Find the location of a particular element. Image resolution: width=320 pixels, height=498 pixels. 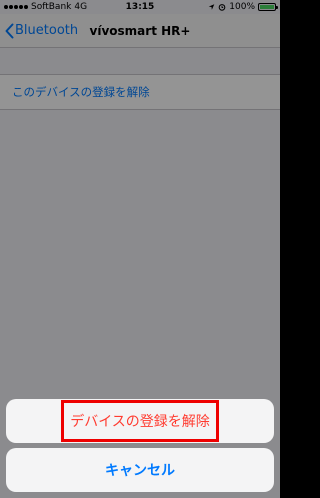

cancel-button: キャンセル is located at coordinates (140, 470).